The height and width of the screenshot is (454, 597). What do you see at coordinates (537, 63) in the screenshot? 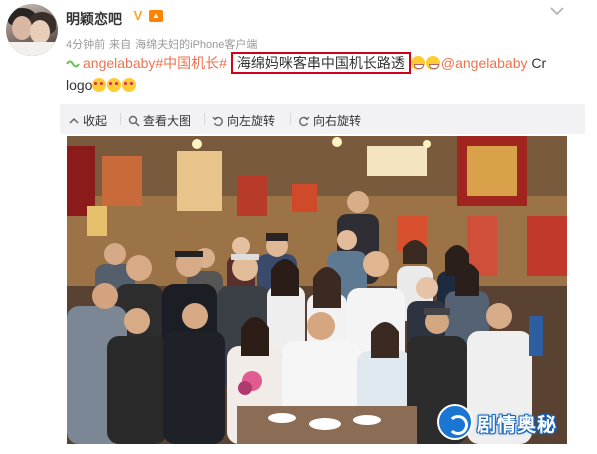
I see `content-tail: Cr` at bounding box center [537, 63].